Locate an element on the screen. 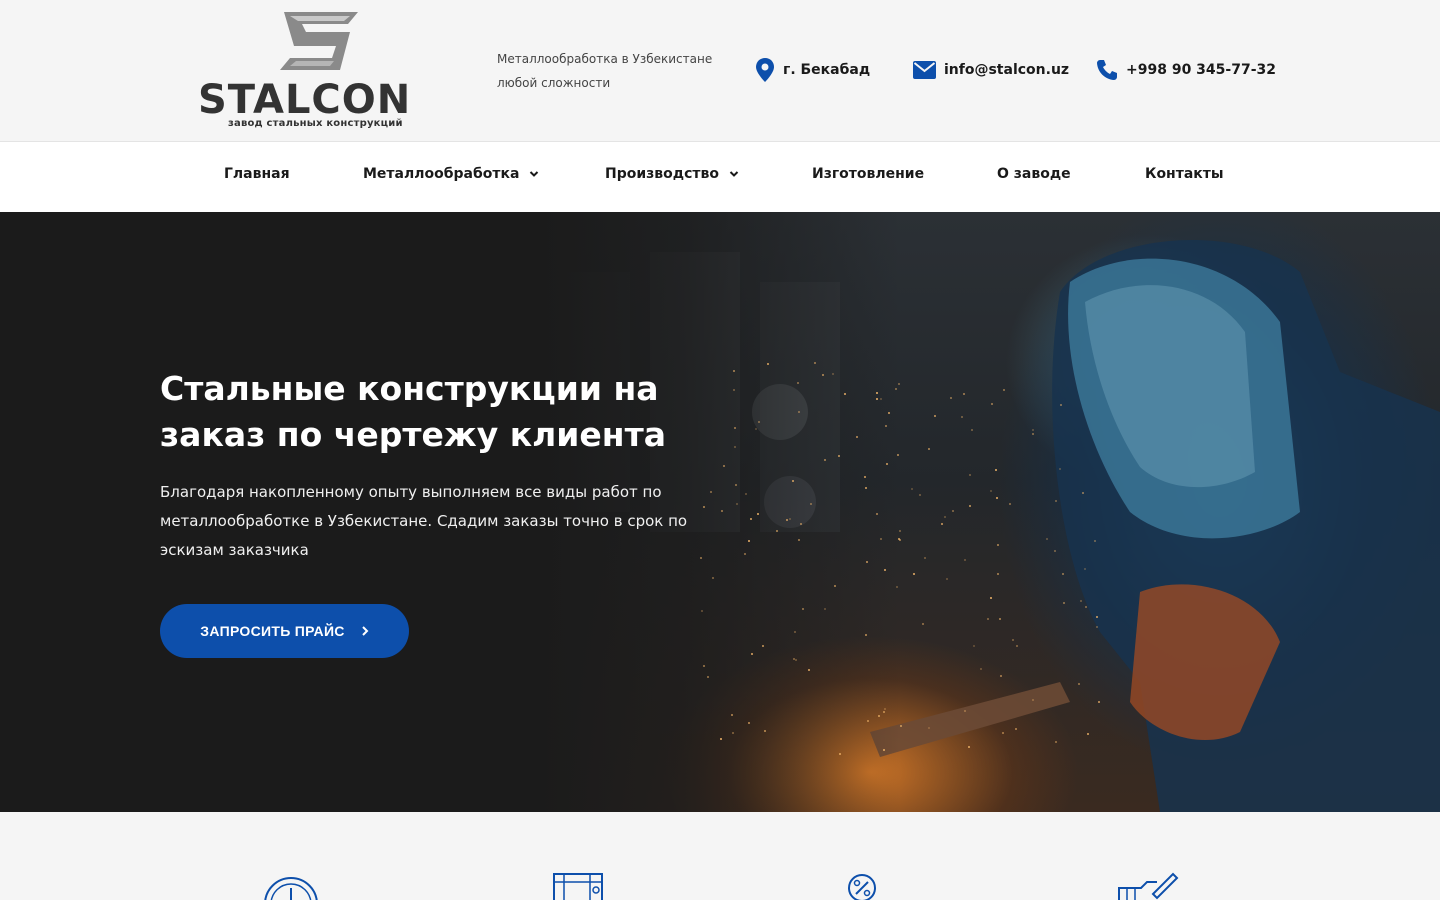 The height and width of the screenshot is (900, 1440). nav-item-about: О заводе is located at coordinates (1034, 174).